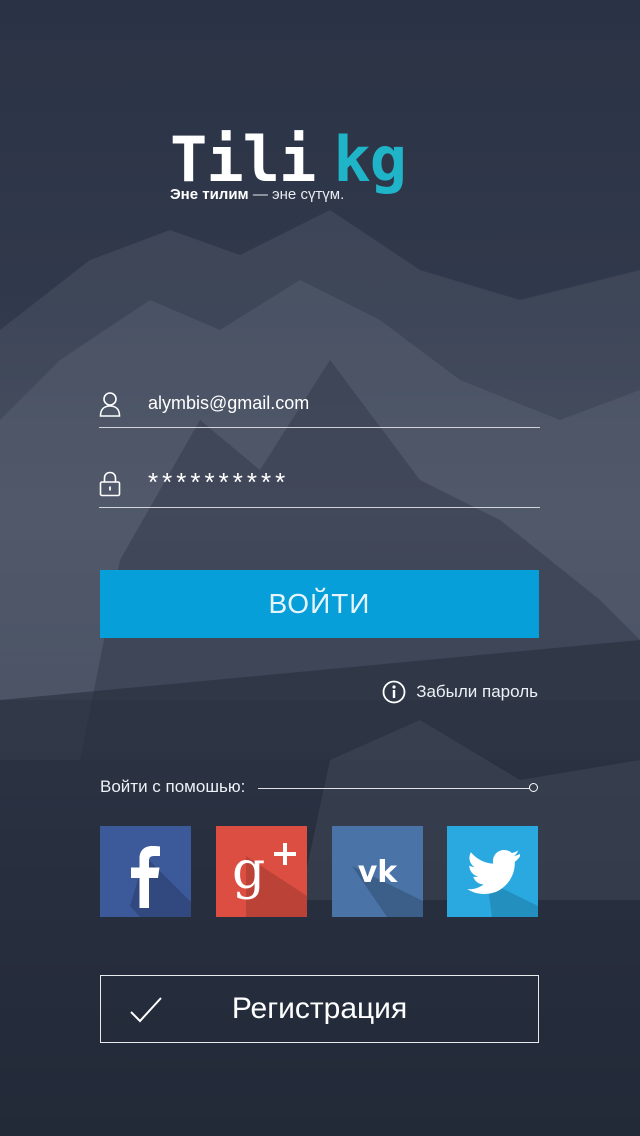 The width and height of the screenshot is (640, 1136). What do you see at coordinates (502, 883) in the screenshot?
I see `twitter-icon` at bounding box center [502, 883].